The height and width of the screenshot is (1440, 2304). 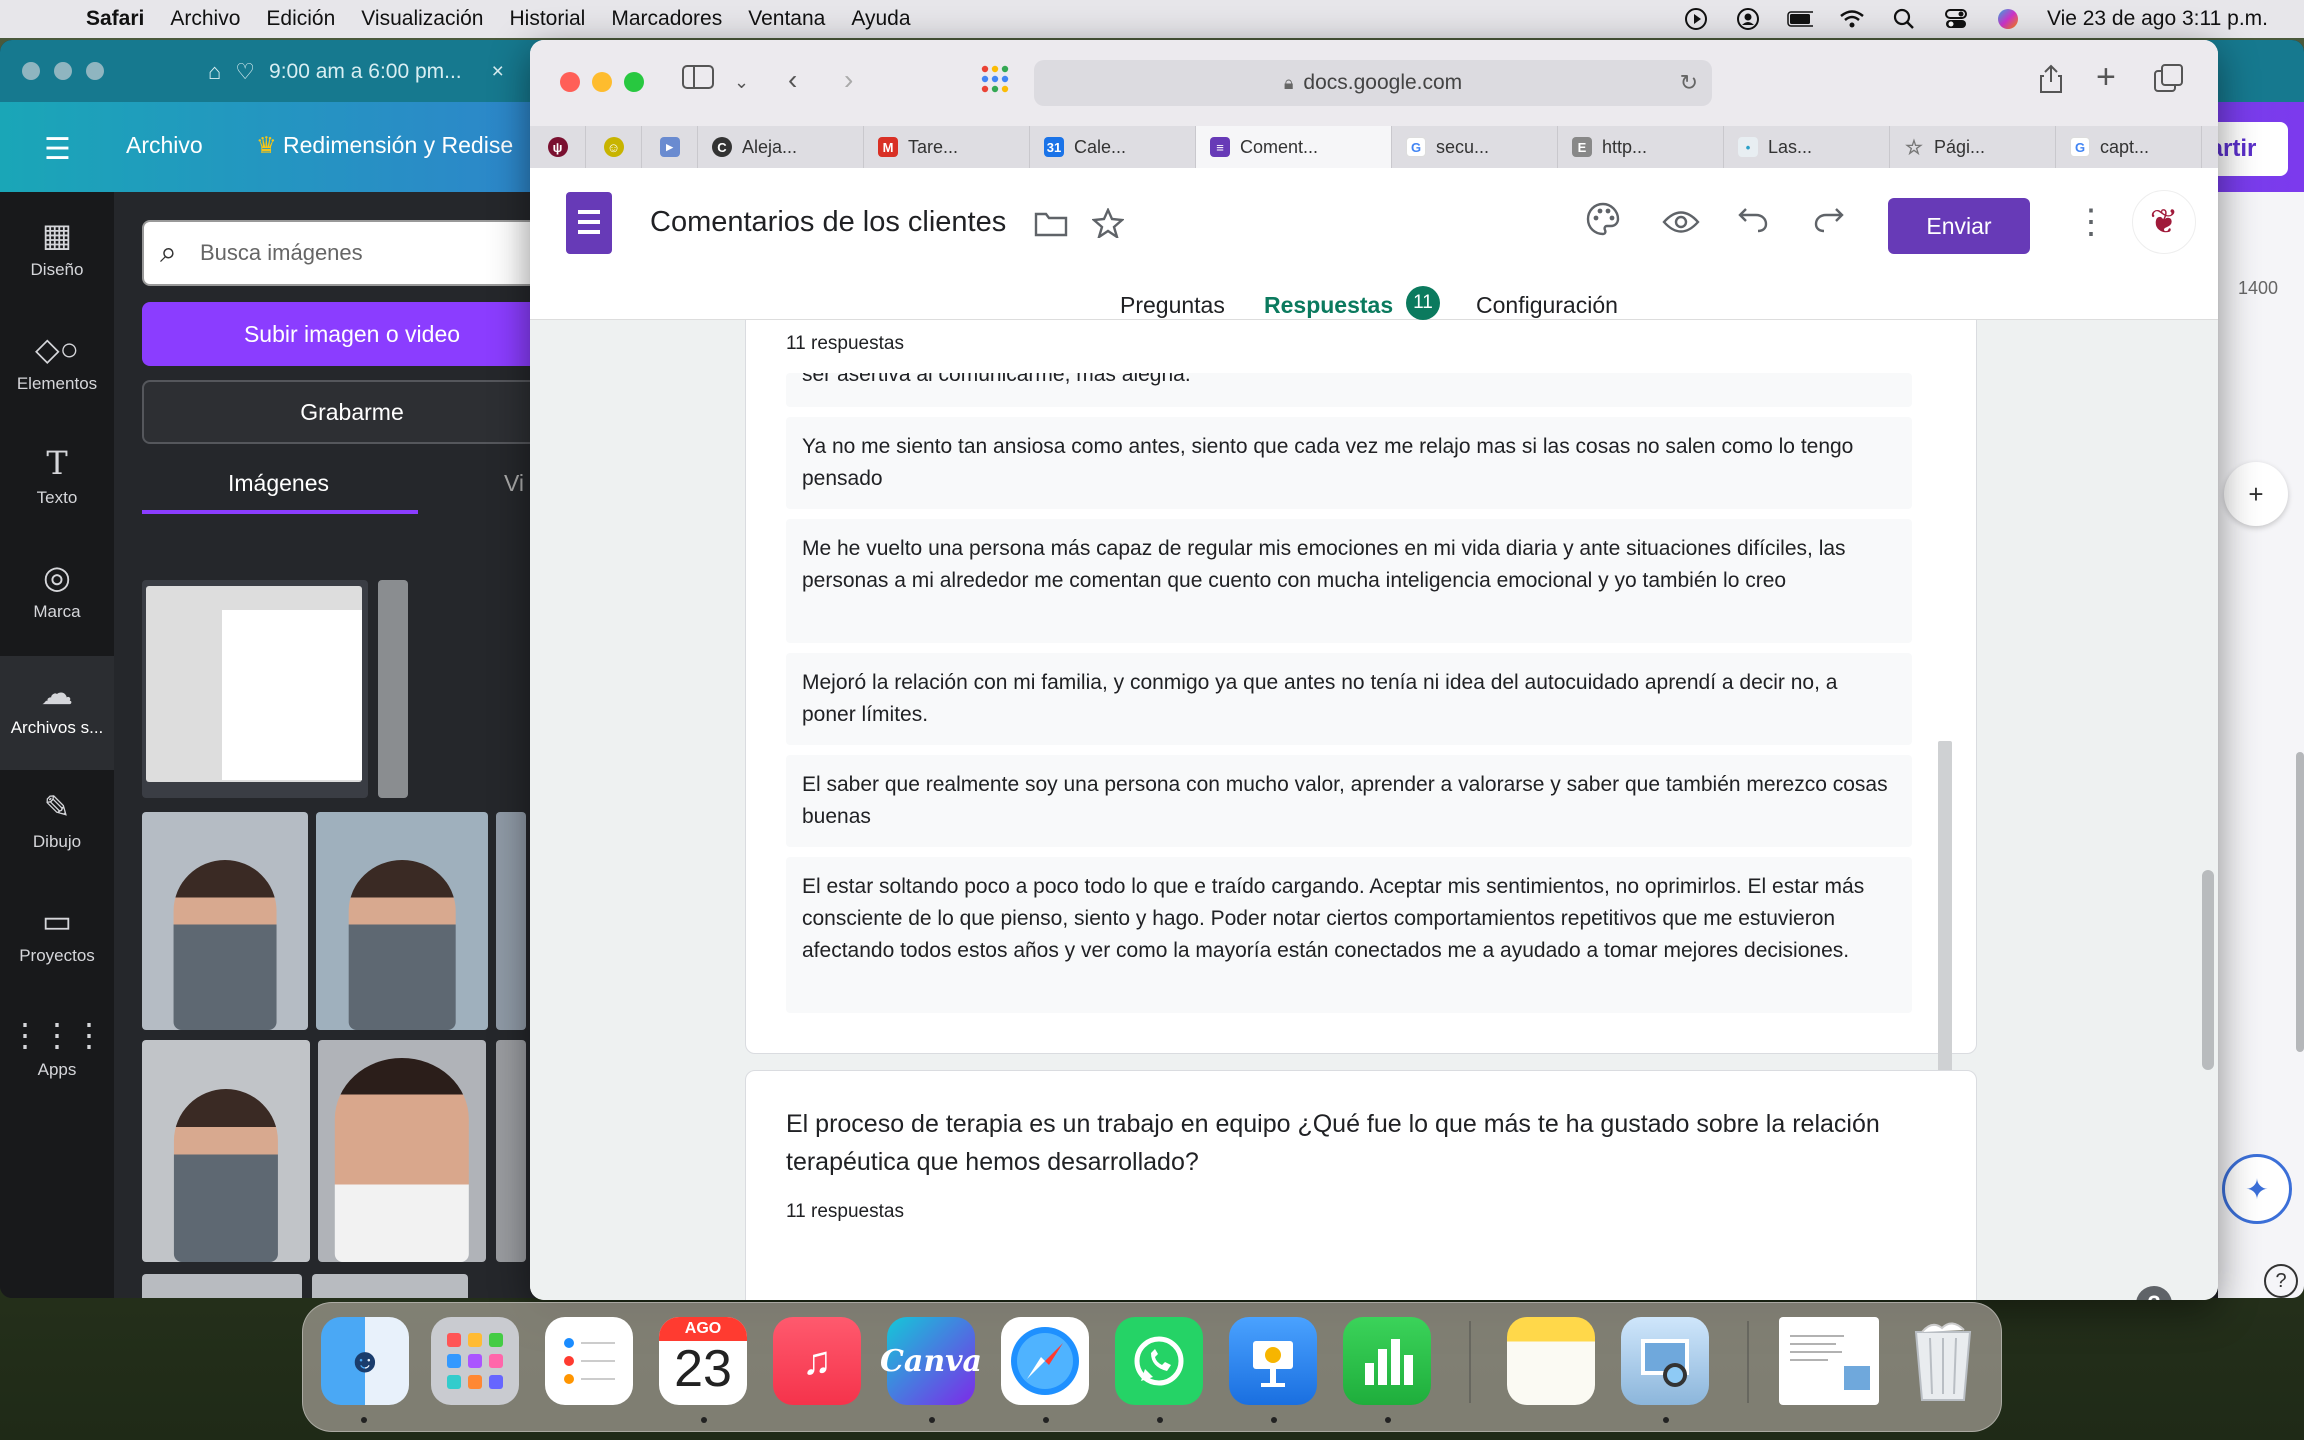 What do you see at coordinates (1108, 226) in the screenshot?
I see `star-icon` at bounding box center [1108, 226].